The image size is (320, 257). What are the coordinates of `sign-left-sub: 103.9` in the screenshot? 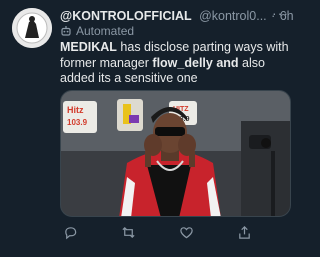 It's located at (77, 122).